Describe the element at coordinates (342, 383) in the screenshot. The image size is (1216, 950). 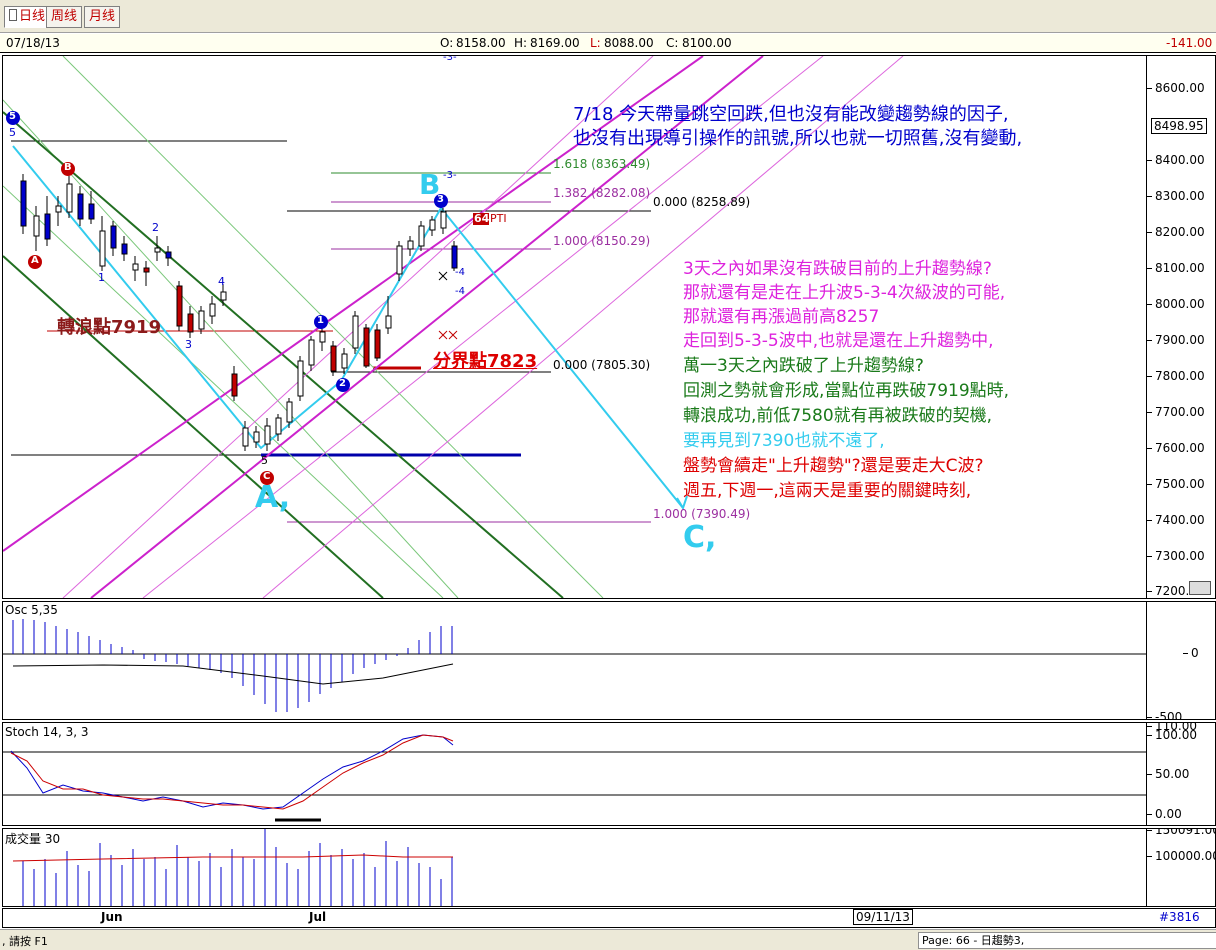
I see `wave-2-circle-label: 2` at that location.